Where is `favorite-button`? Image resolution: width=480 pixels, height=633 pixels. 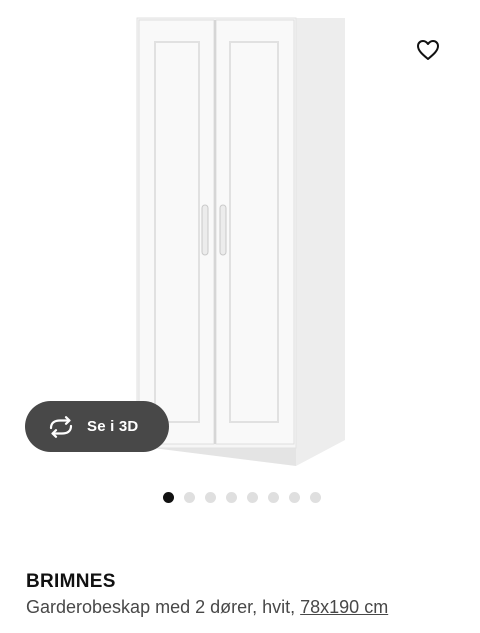
favorite-button is located at coordinates (428, 50).